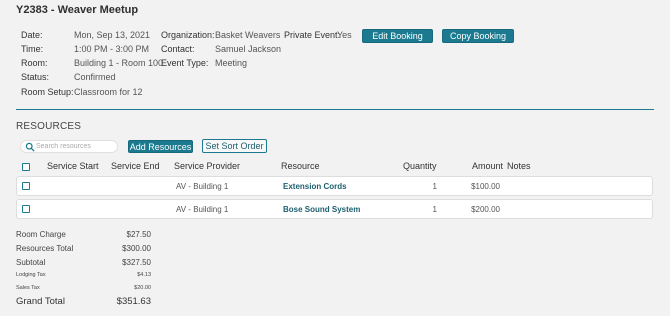 The image size is (670, 316). I want to click on column-header-quantity: Quantity, so click(420, 166).